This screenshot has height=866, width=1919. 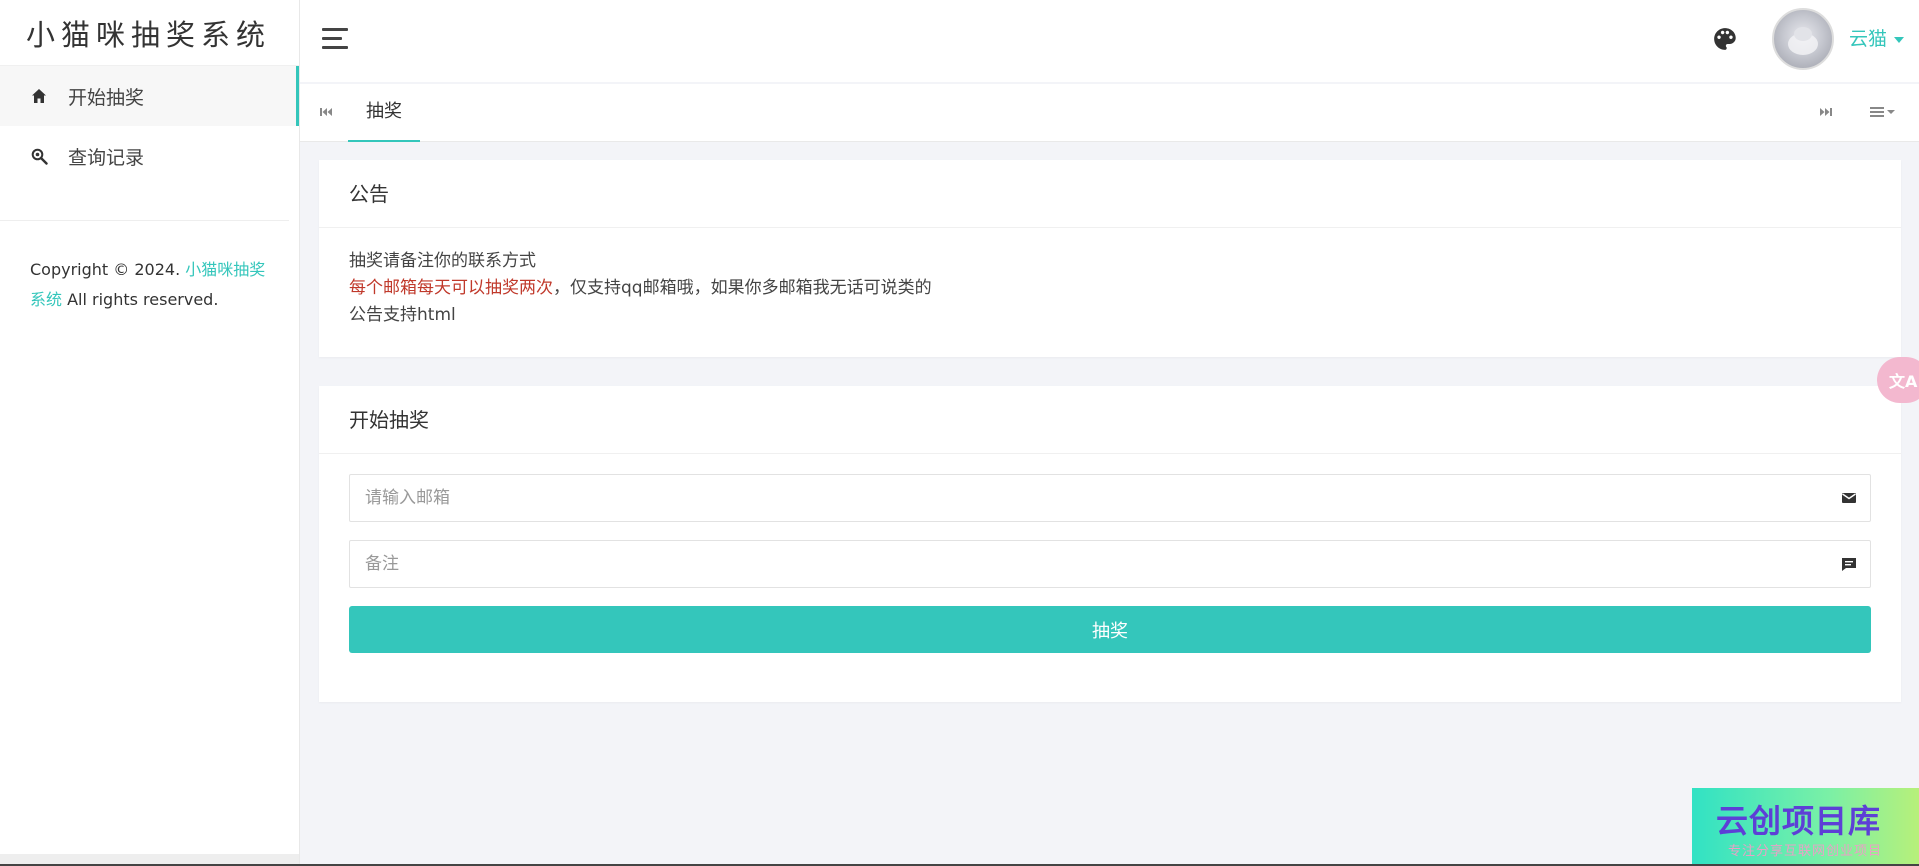 I want to click on palette-icon, so click(x=1725, y=39).